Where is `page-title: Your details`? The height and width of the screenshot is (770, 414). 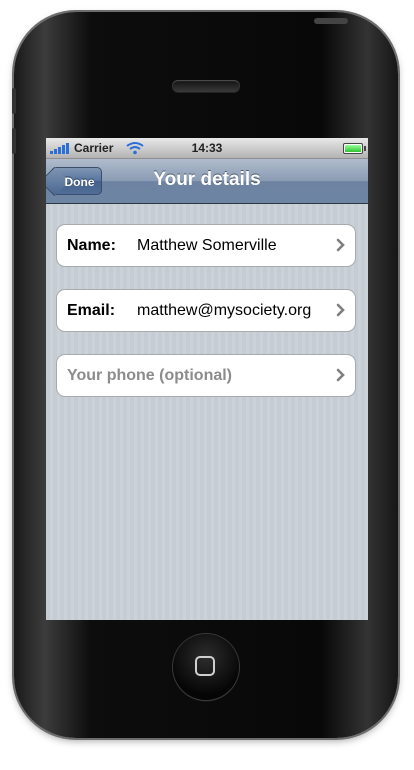
page-title: Your details is located at coordinates (207, 179).